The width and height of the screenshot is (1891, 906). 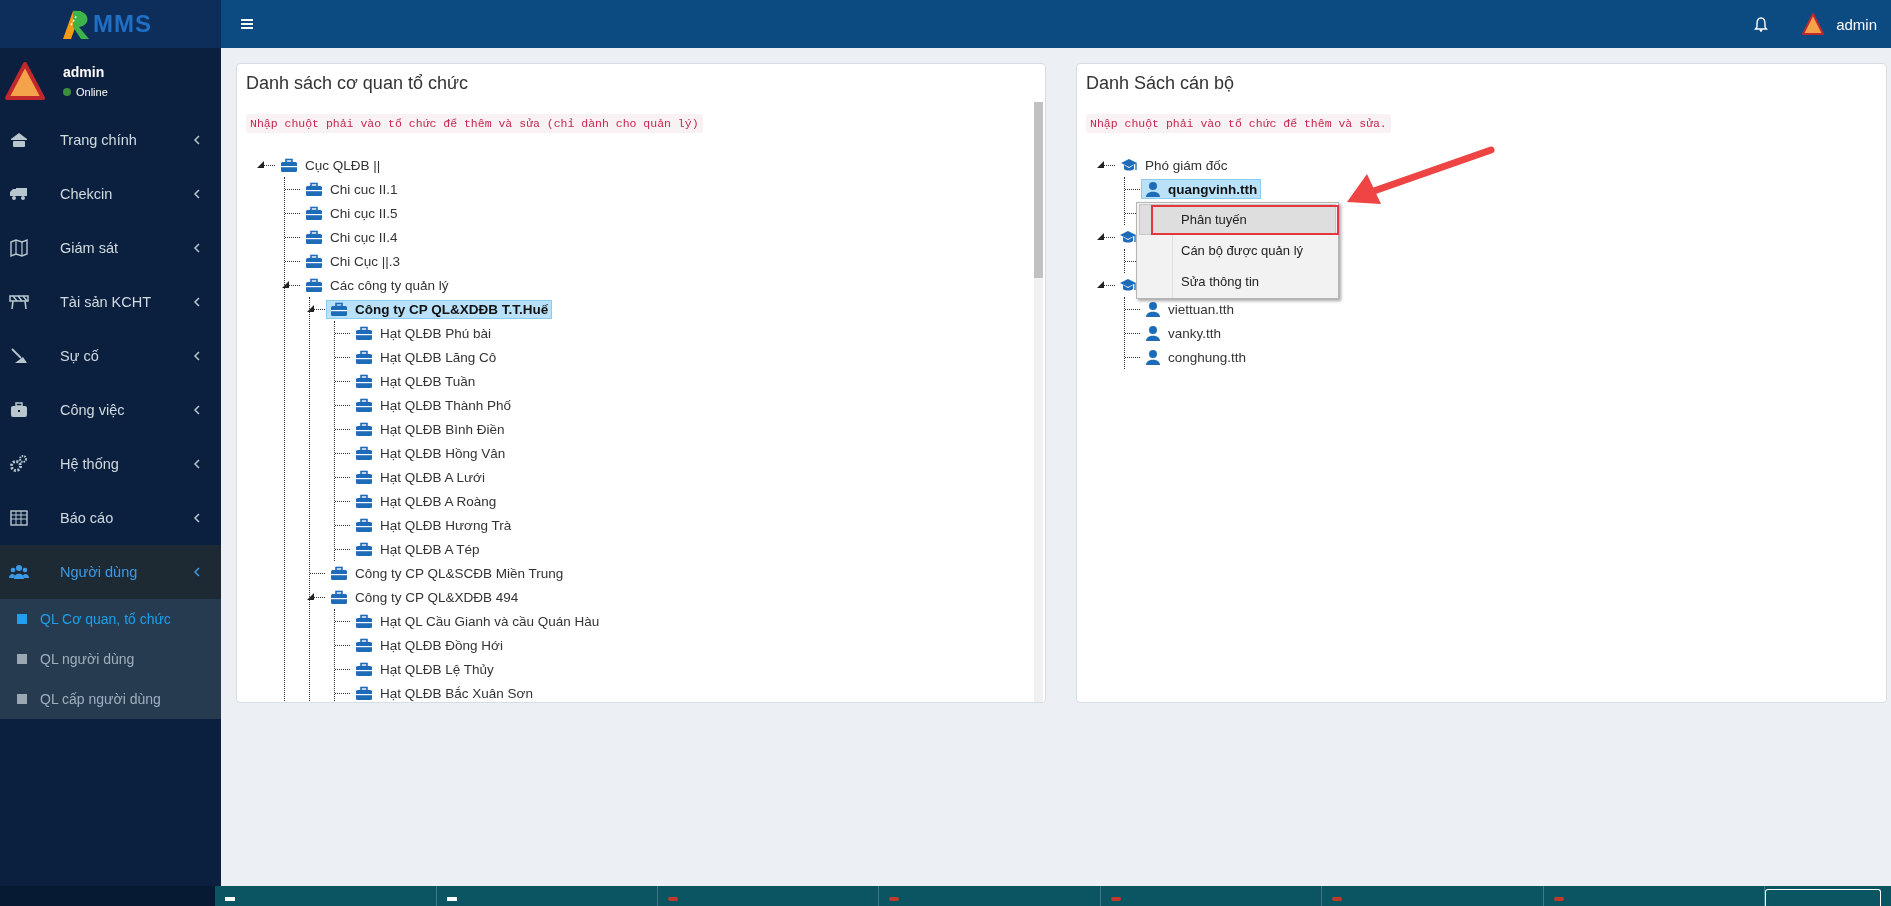 I want to click on tree-item: Công ty CP QL&XDĐB T.T.Huế, so click(x=439, y=309).